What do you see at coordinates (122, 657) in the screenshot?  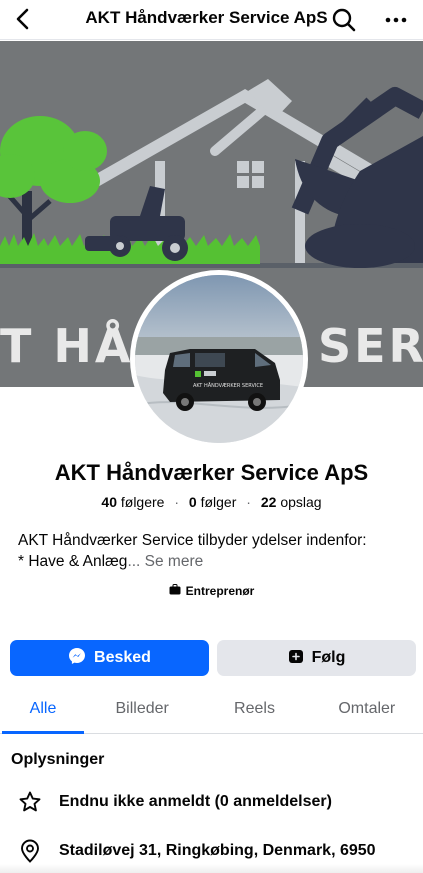 I see `message-button-label: Besked` at bounding box center [122, 657].